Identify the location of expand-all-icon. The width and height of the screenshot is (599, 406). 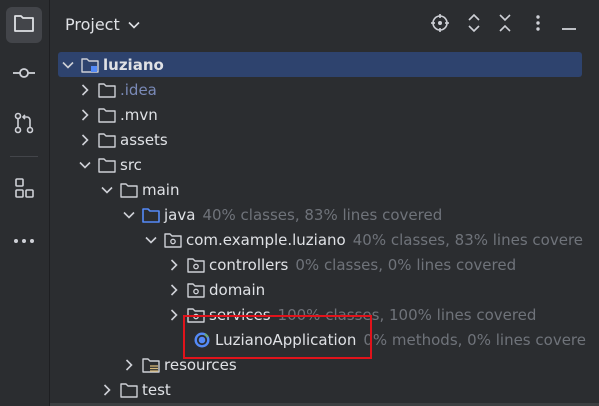
(474, 25).